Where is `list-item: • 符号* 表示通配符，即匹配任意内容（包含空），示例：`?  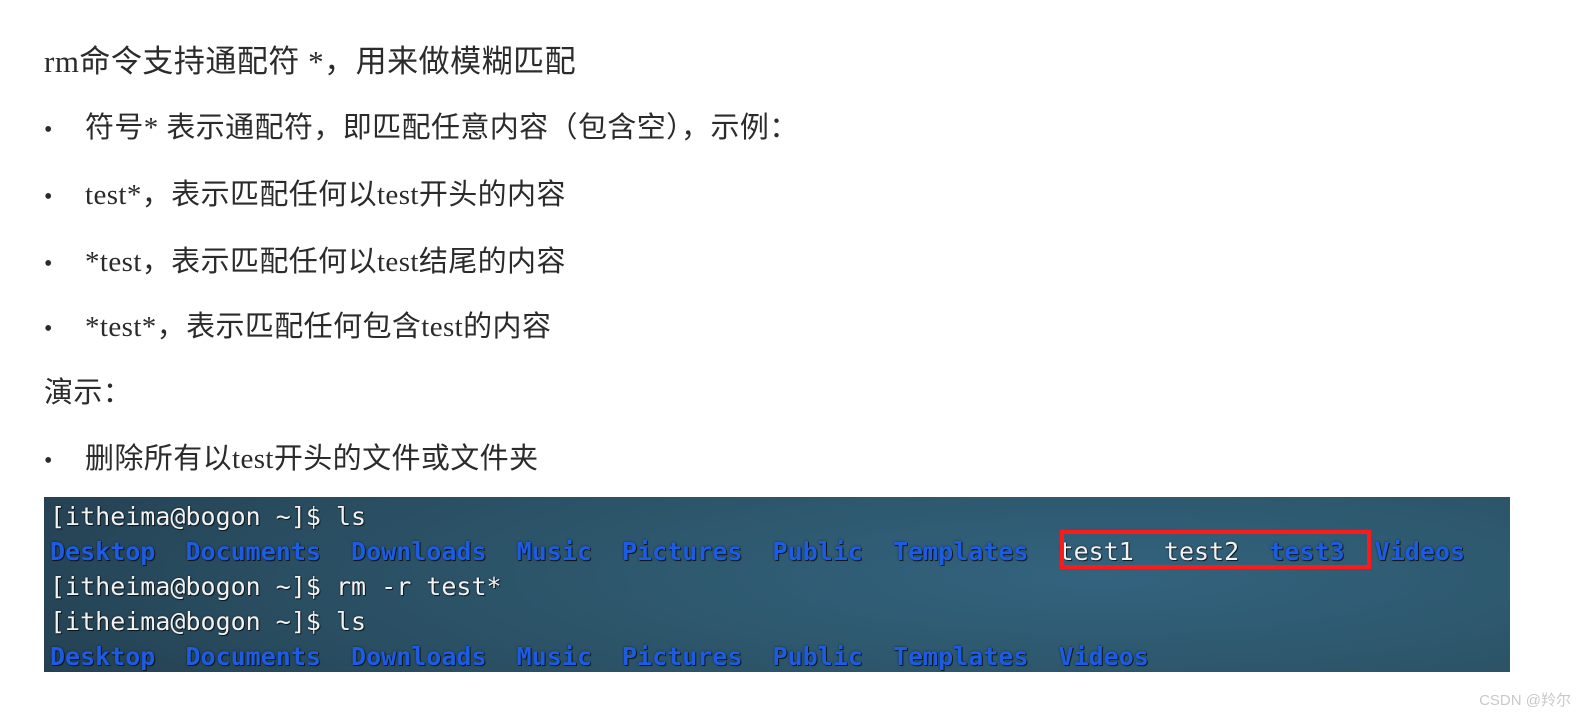
list-item: • 符号* 表示通配符，即匹配任意内容（包含空），示例： is located at coordinates (421, 129).